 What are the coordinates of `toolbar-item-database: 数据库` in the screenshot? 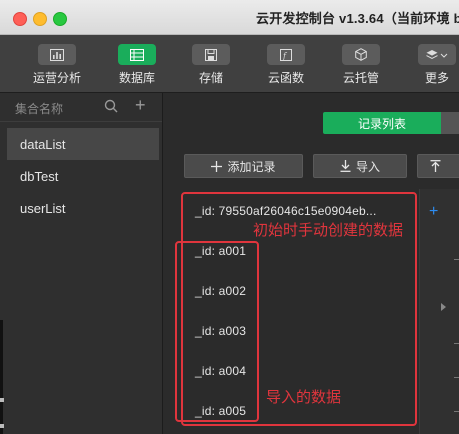 It's located at (137, 65).